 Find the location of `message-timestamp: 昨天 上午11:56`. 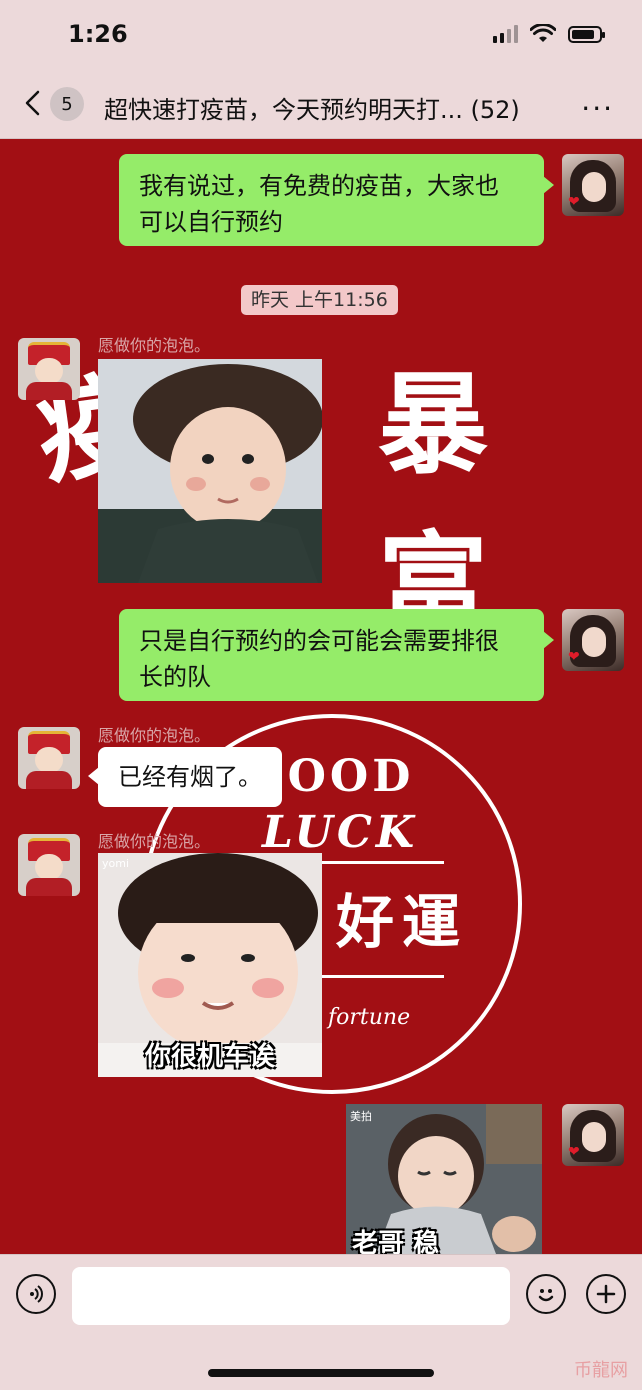

message-timestamp: 昨天 上午11:56 is located at coordinates (319, 300).